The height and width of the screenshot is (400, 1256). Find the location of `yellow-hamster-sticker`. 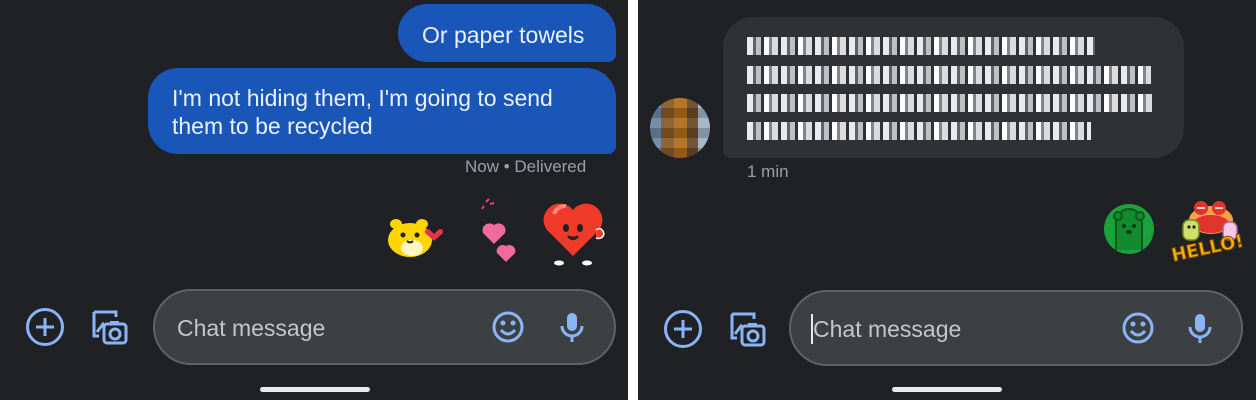

yellow-hamster-sticker is located at coordinates (414, 236).